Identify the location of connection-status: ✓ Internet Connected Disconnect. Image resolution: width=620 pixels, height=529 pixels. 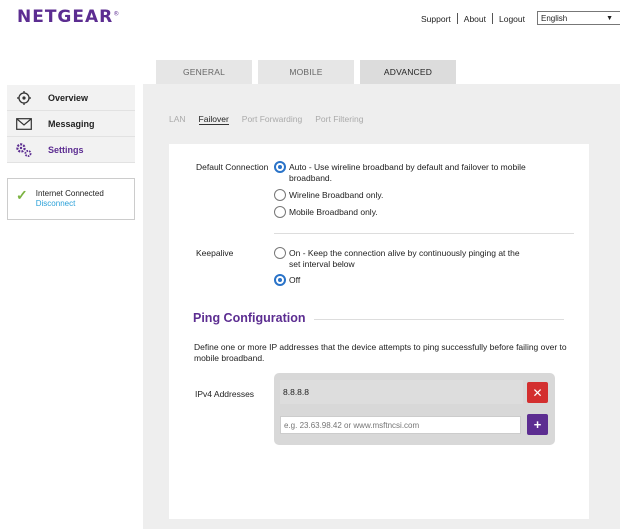
(71, 199).